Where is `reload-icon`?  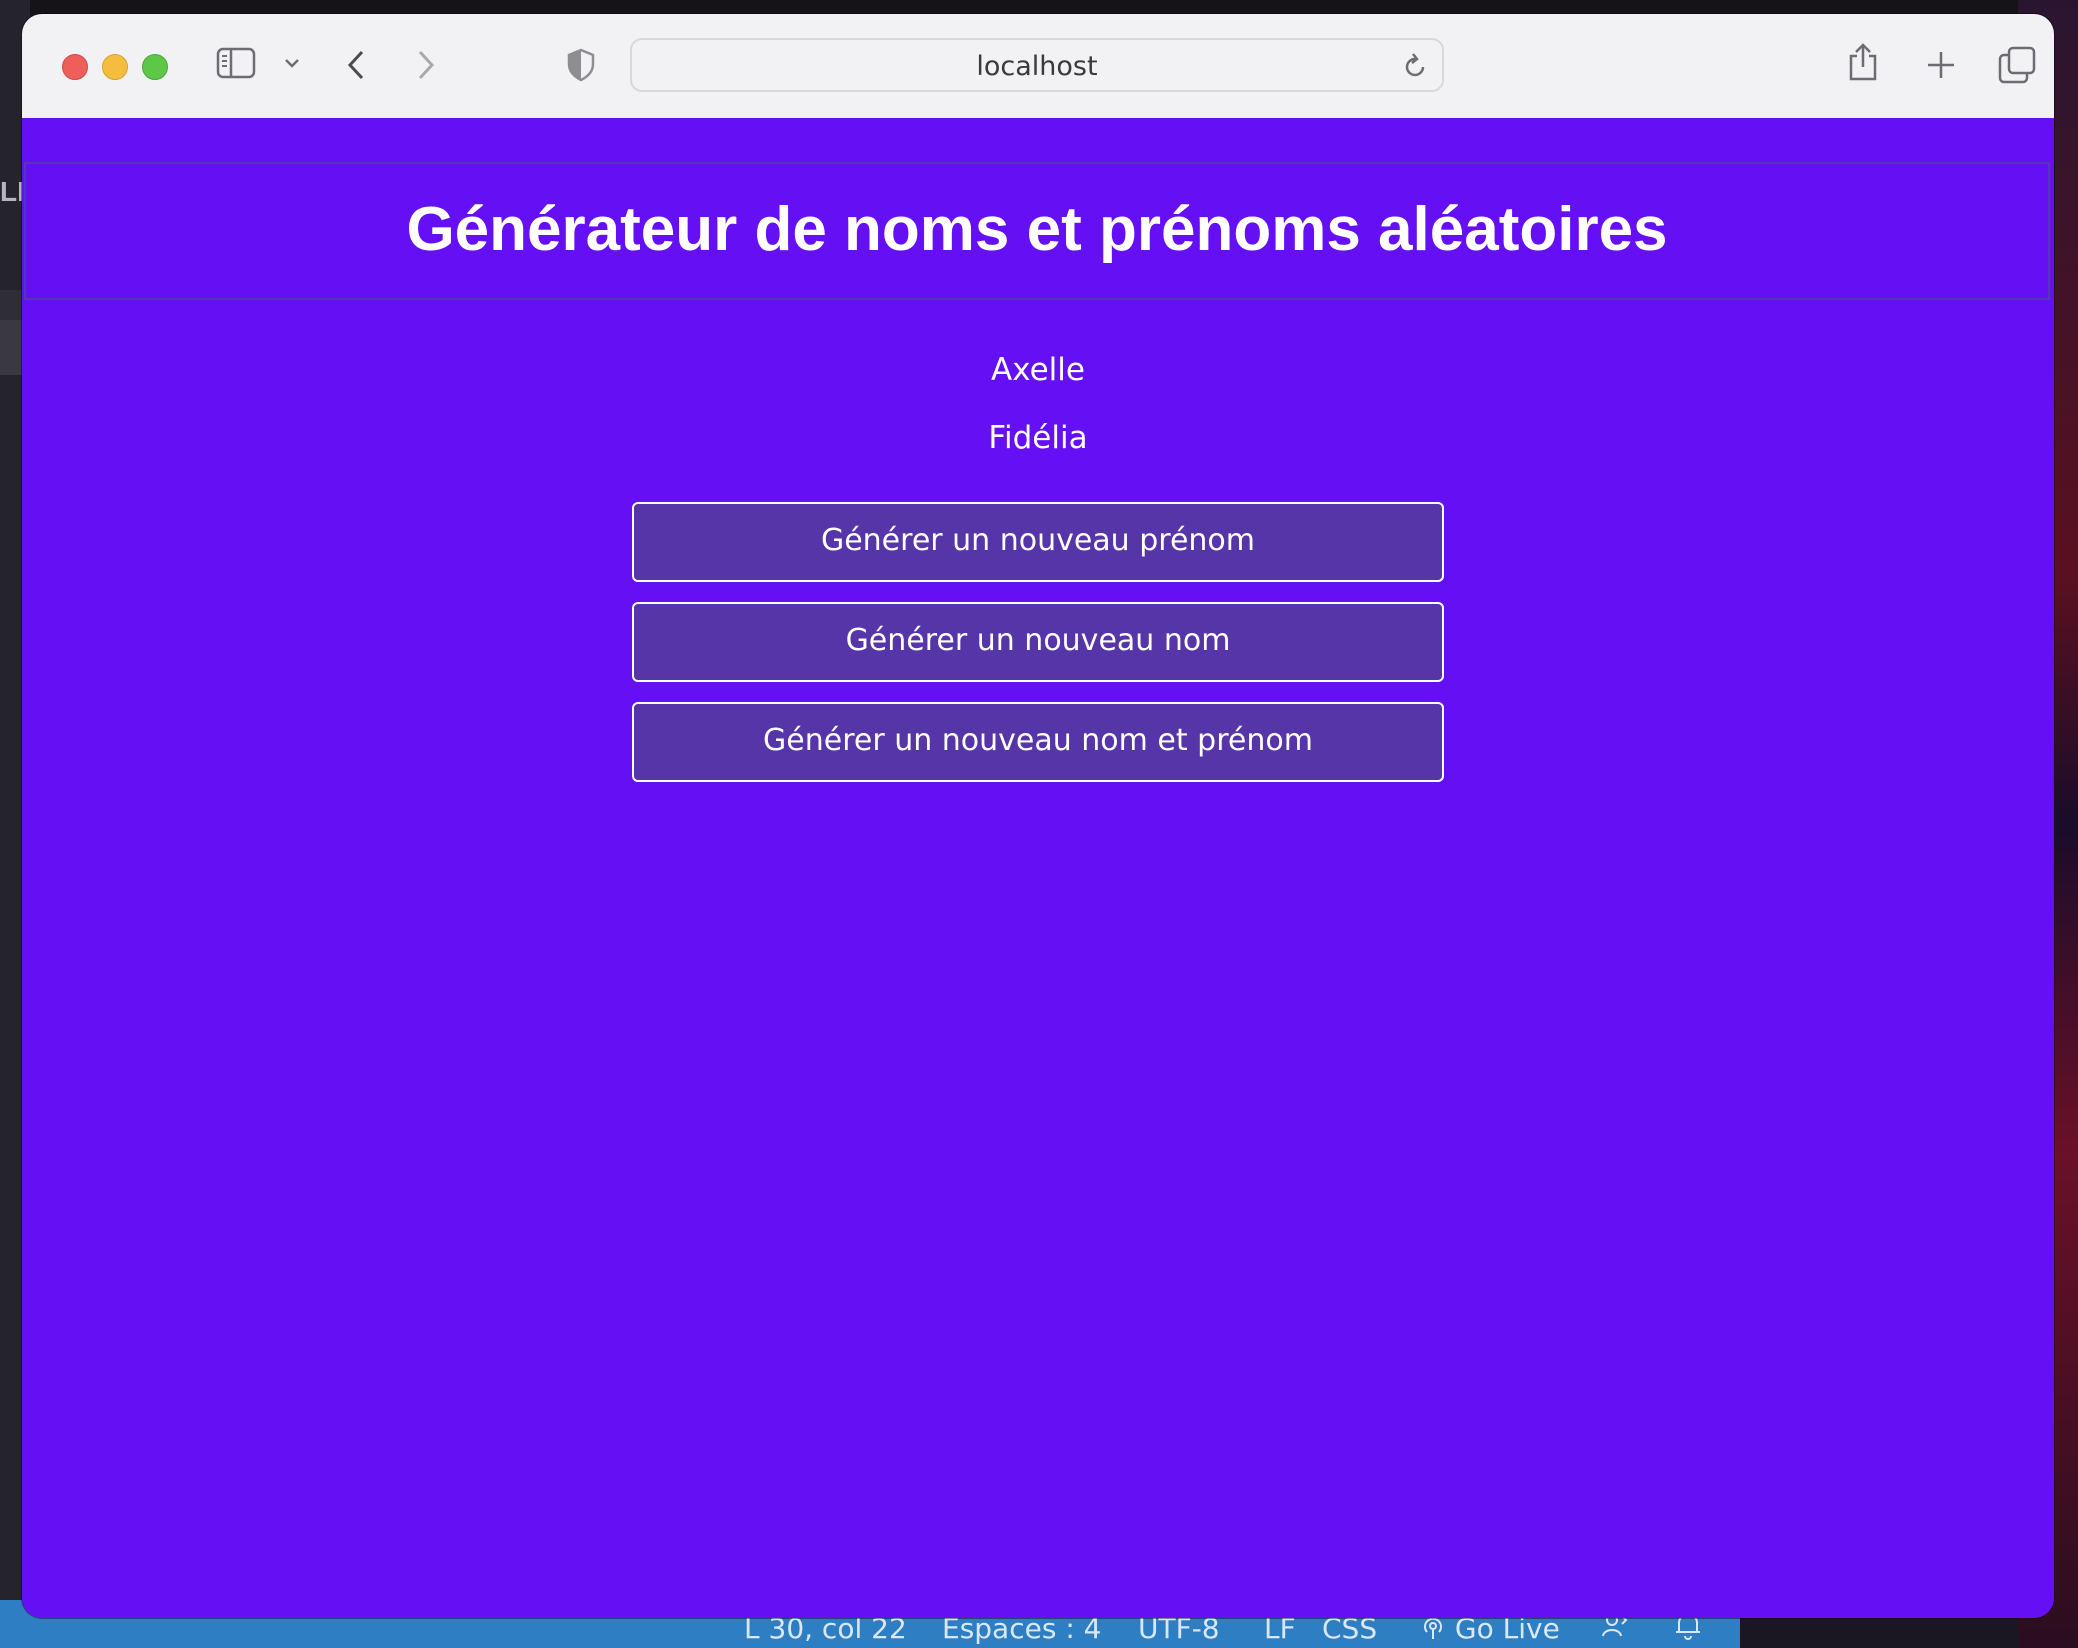
reload-icon is located at coordinates (1415, 68).